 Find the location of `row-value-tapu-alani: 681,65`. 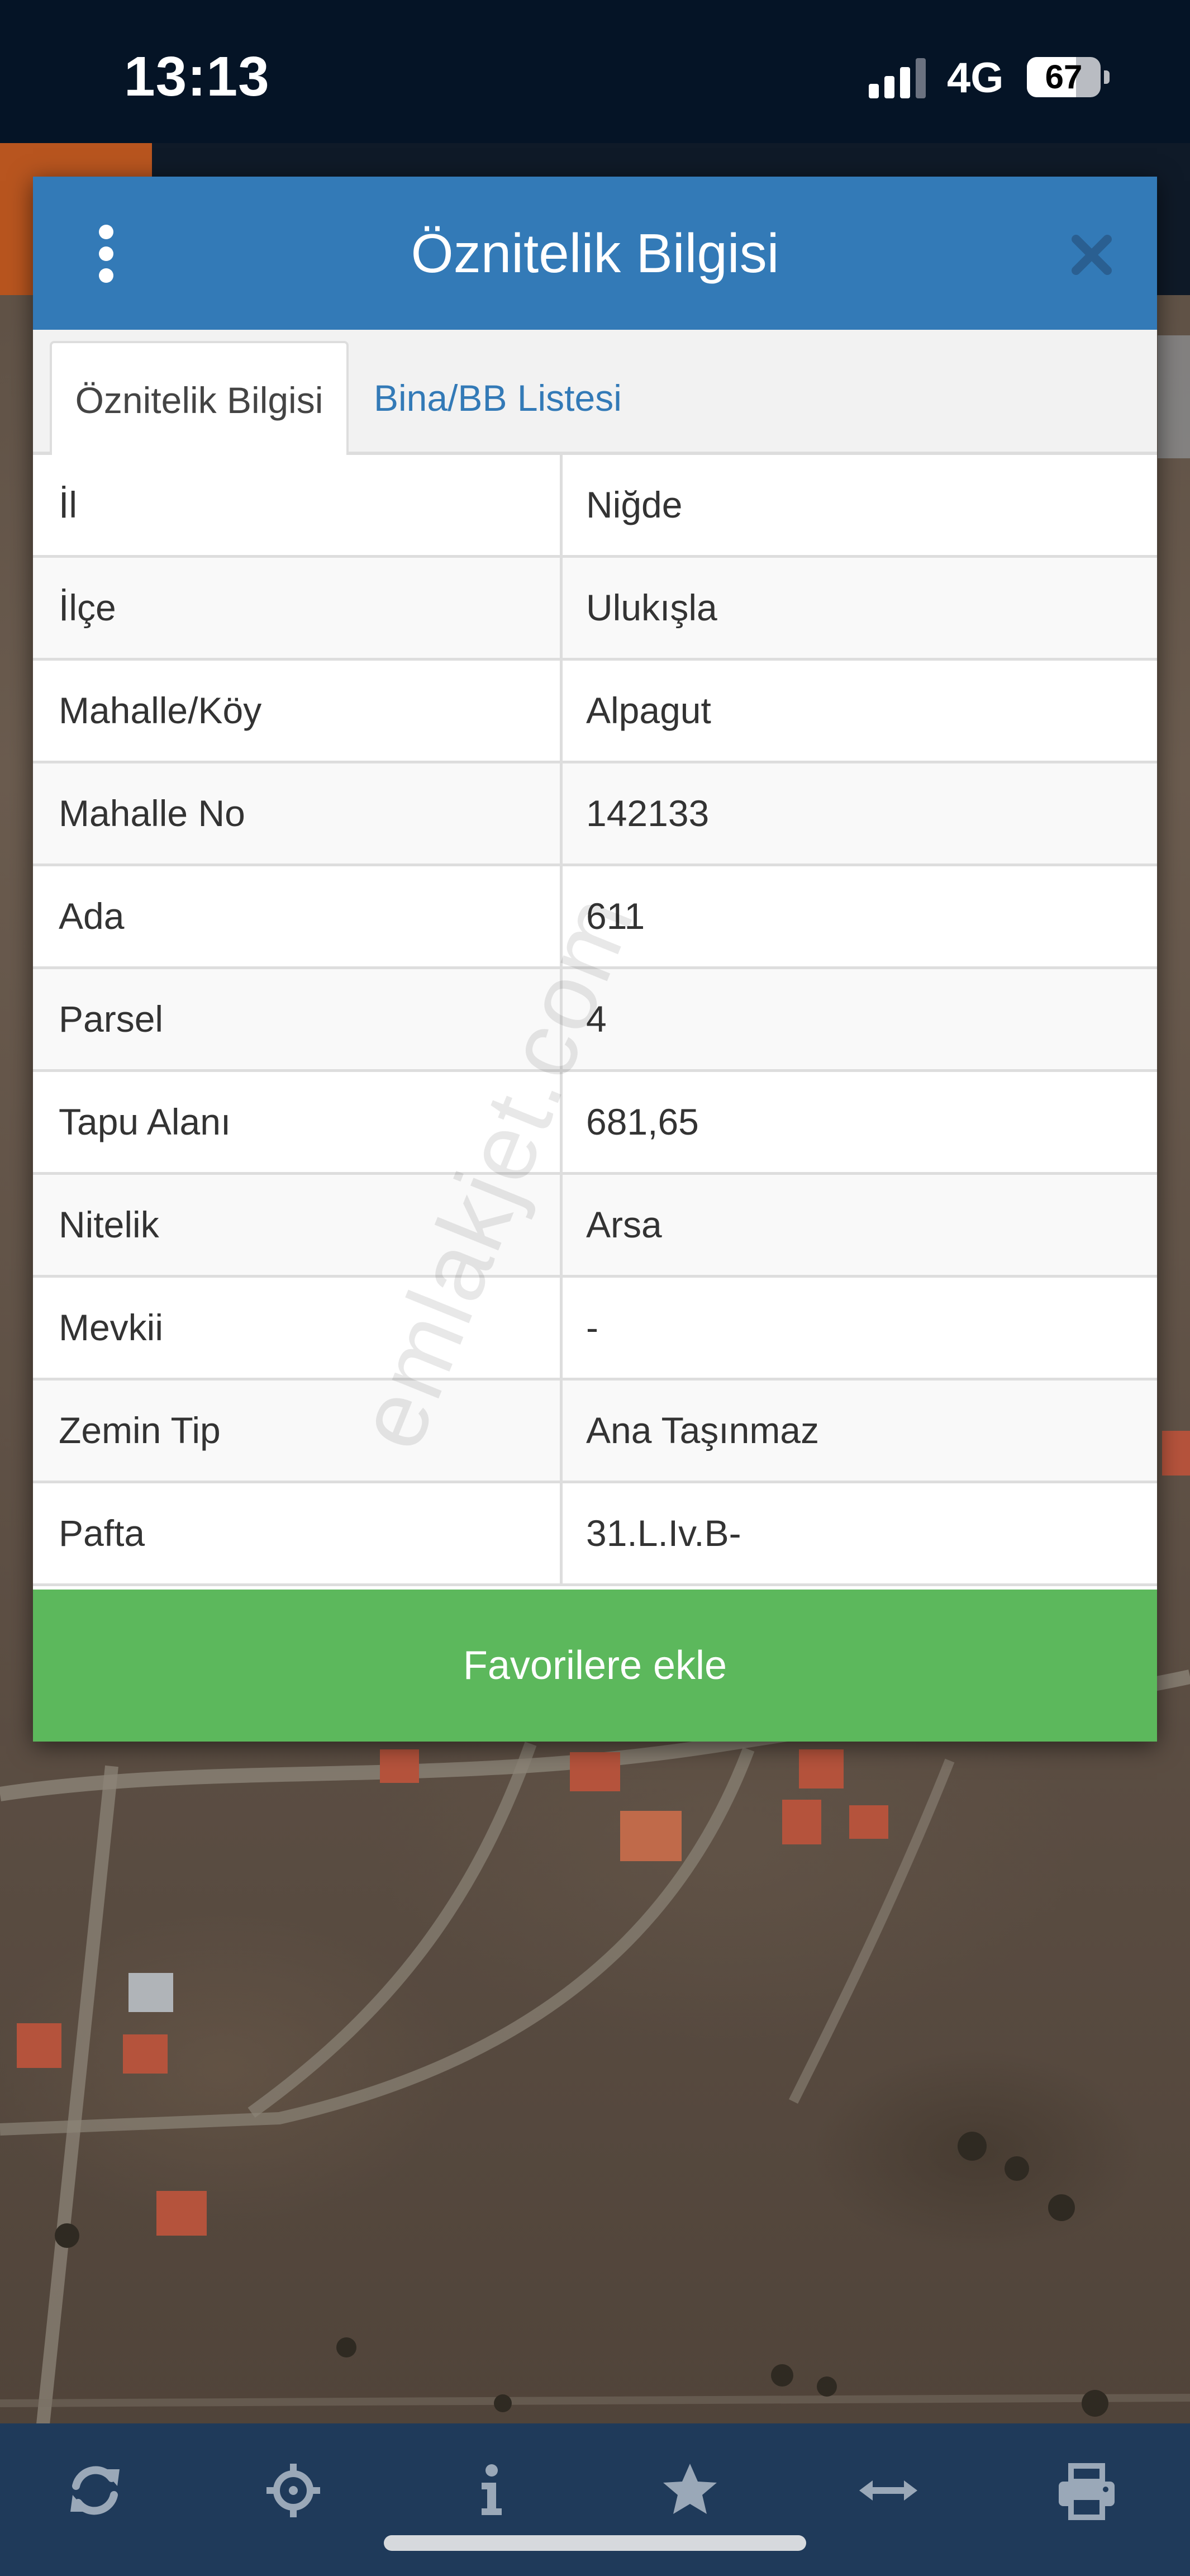

row-value-tapu-alani: 681,65 is located at coordinates (642, 1121).